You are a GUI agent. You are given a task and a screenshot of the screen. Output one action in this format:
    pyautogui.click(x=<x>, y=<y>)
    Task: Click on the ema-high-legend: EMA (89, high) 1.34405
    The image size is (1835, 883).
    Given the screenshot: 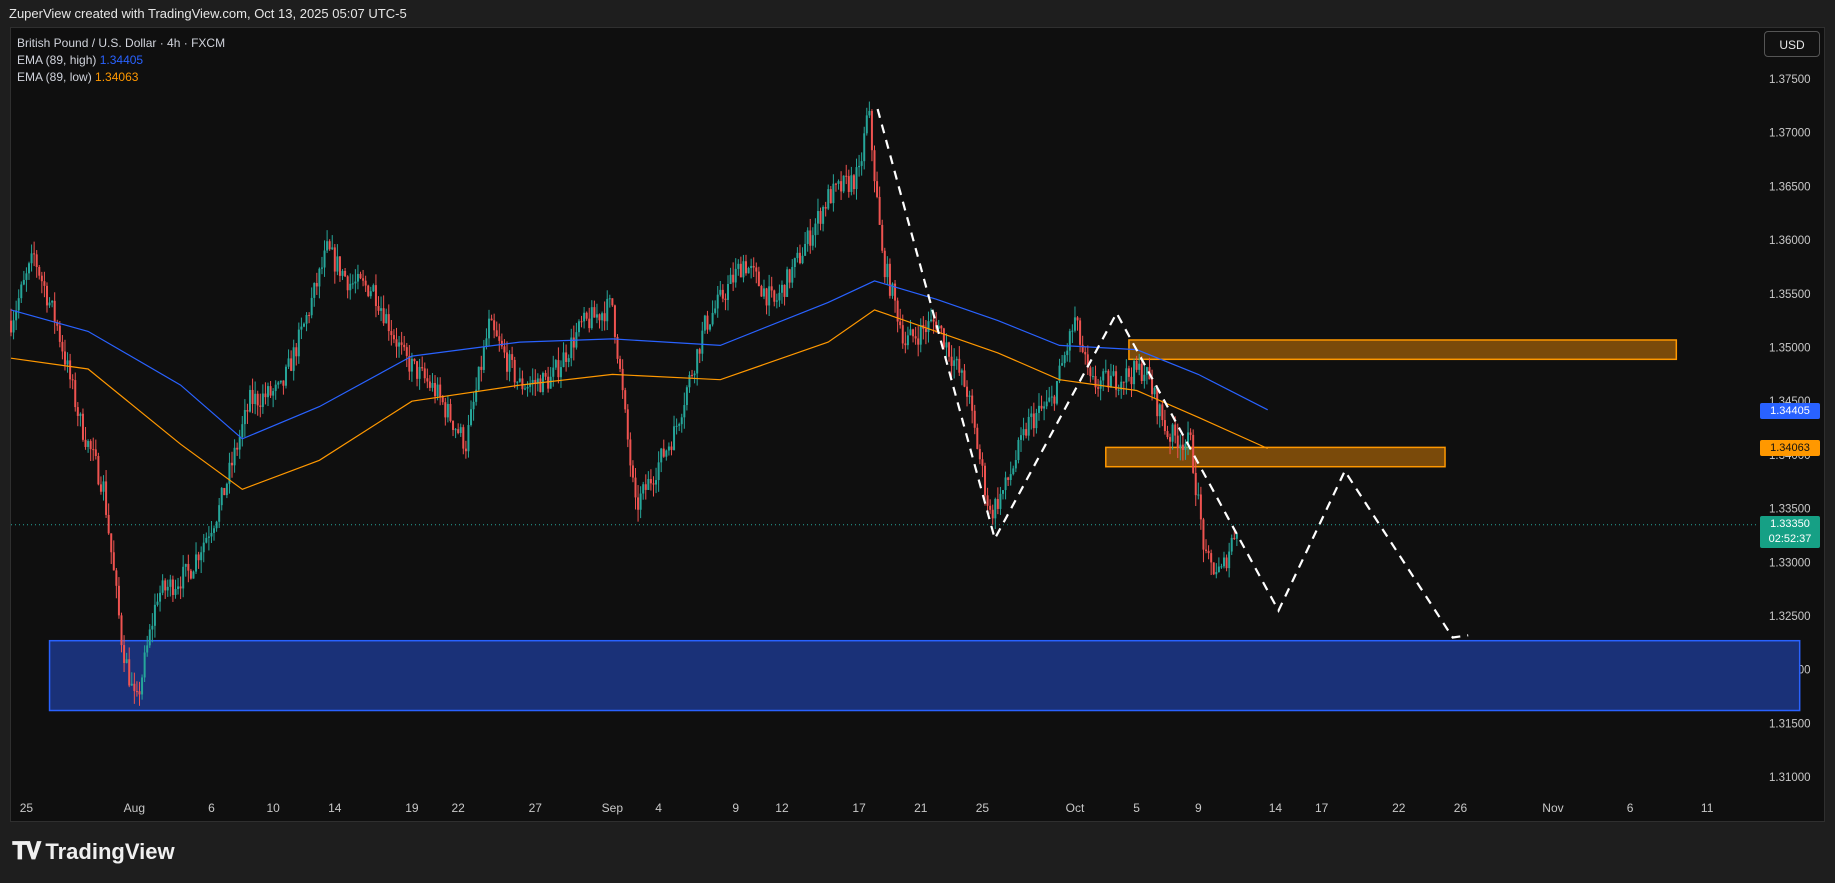 What is the action you would take?
    pyautogui.click(x=121, y=60)
    